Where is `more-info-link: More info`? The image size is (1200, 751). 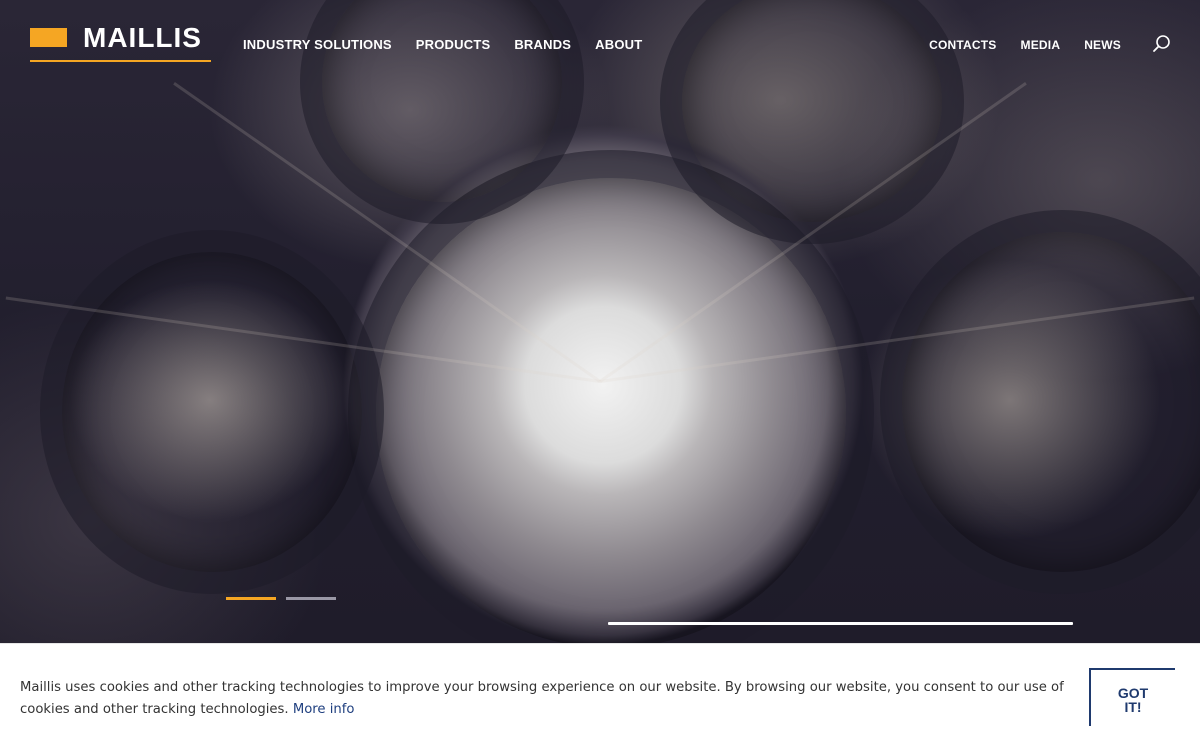 more-info-link: More info is located at coordinates (324, 709).